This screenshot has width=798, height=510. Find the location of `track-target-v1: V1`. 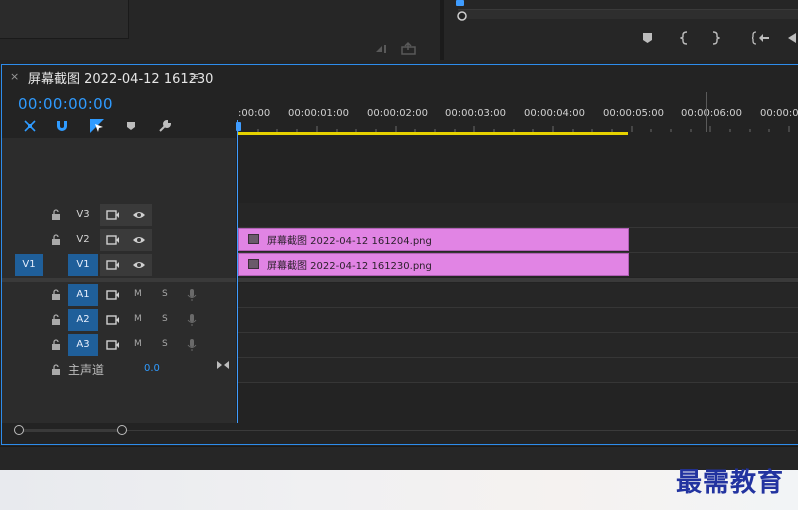

track-target-v1: V1 is located at coordinates (83, 265).